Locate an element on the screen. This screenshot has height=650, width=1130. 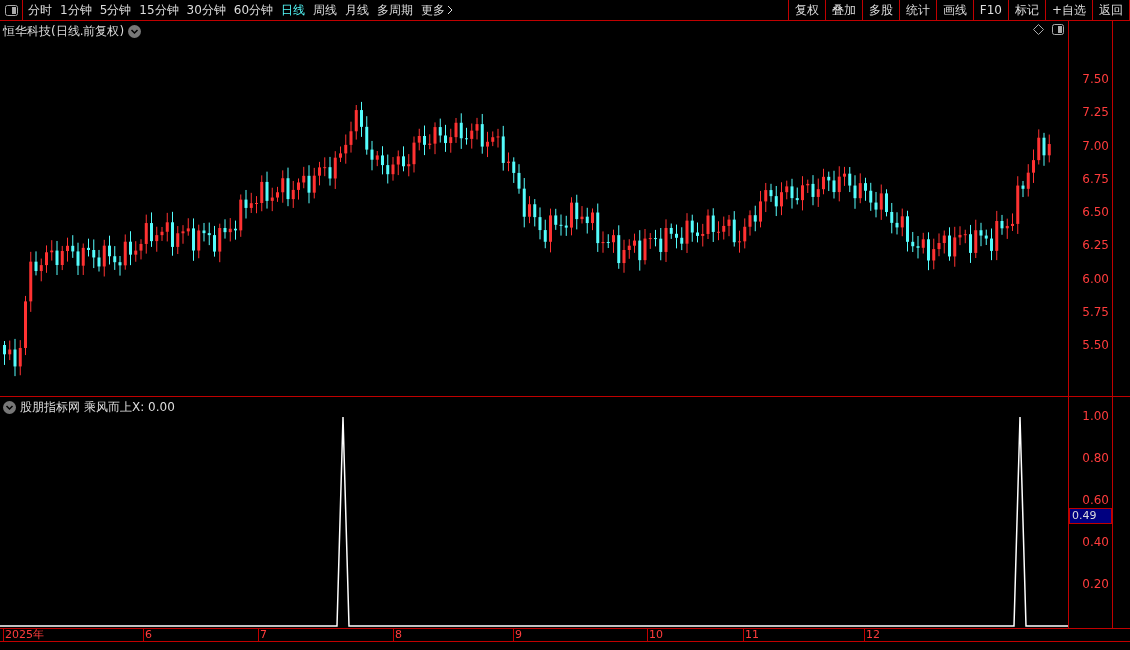
period-tab: 分时 is located at coordinates (40, 10).